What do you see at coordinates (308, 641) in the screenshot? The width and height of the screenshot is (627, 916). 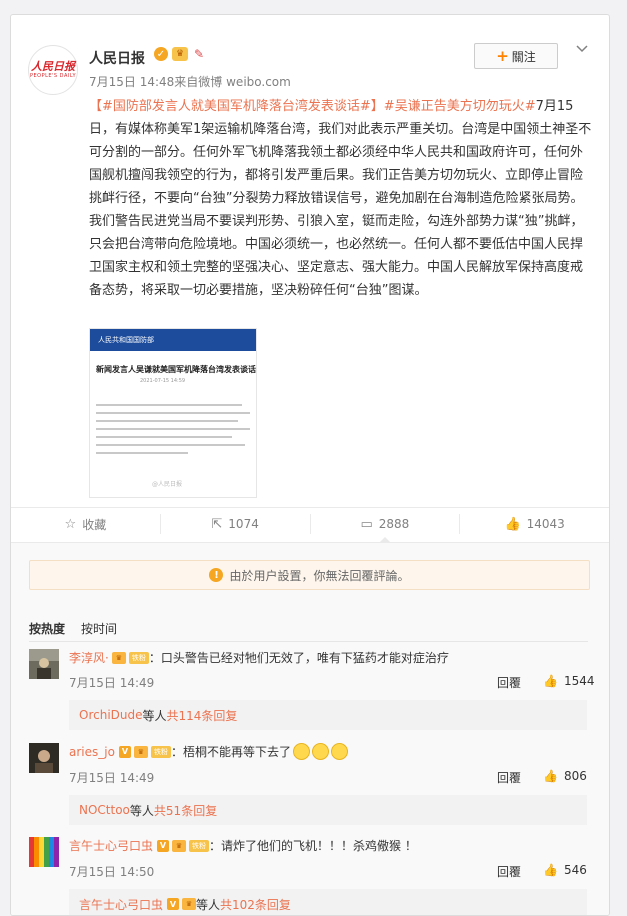 I see `divider` at bounding box center [308, 641].